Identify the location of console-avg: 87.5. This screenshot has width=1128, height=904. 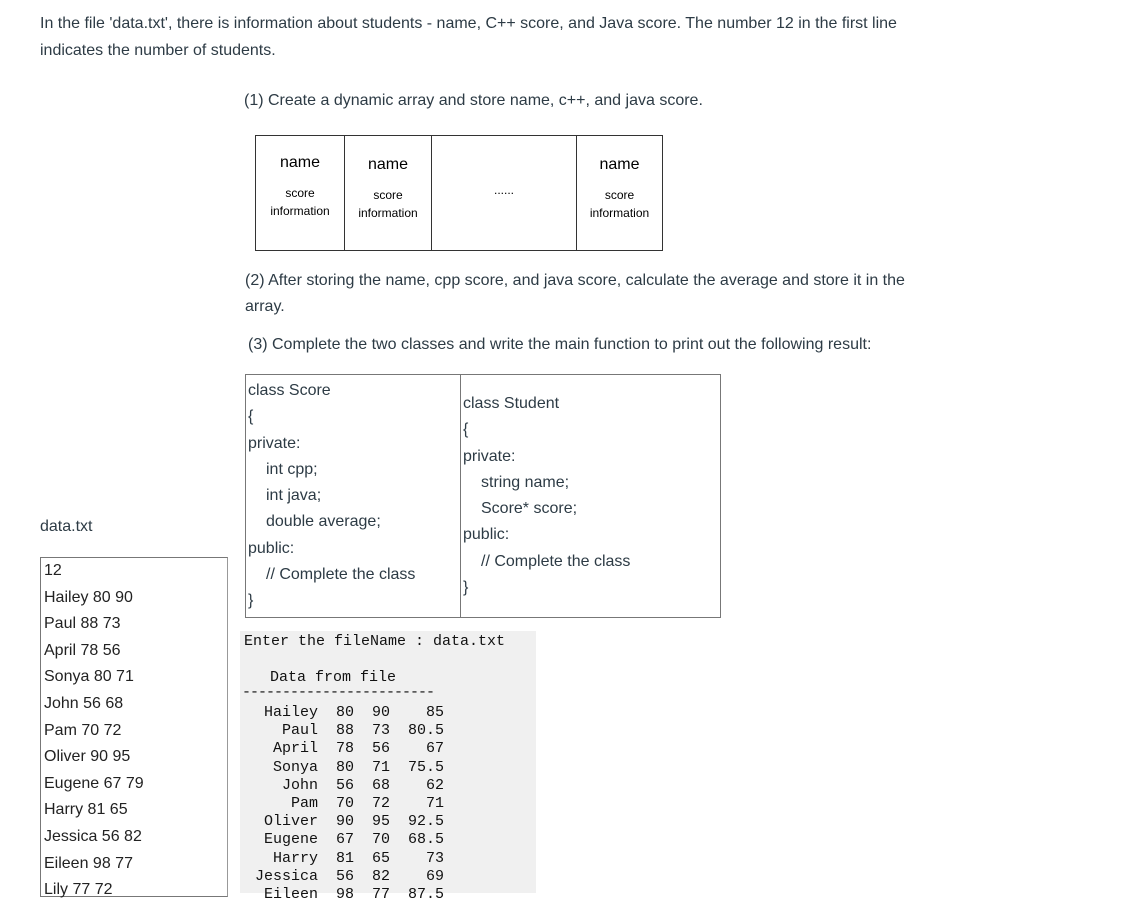
(425, 894).